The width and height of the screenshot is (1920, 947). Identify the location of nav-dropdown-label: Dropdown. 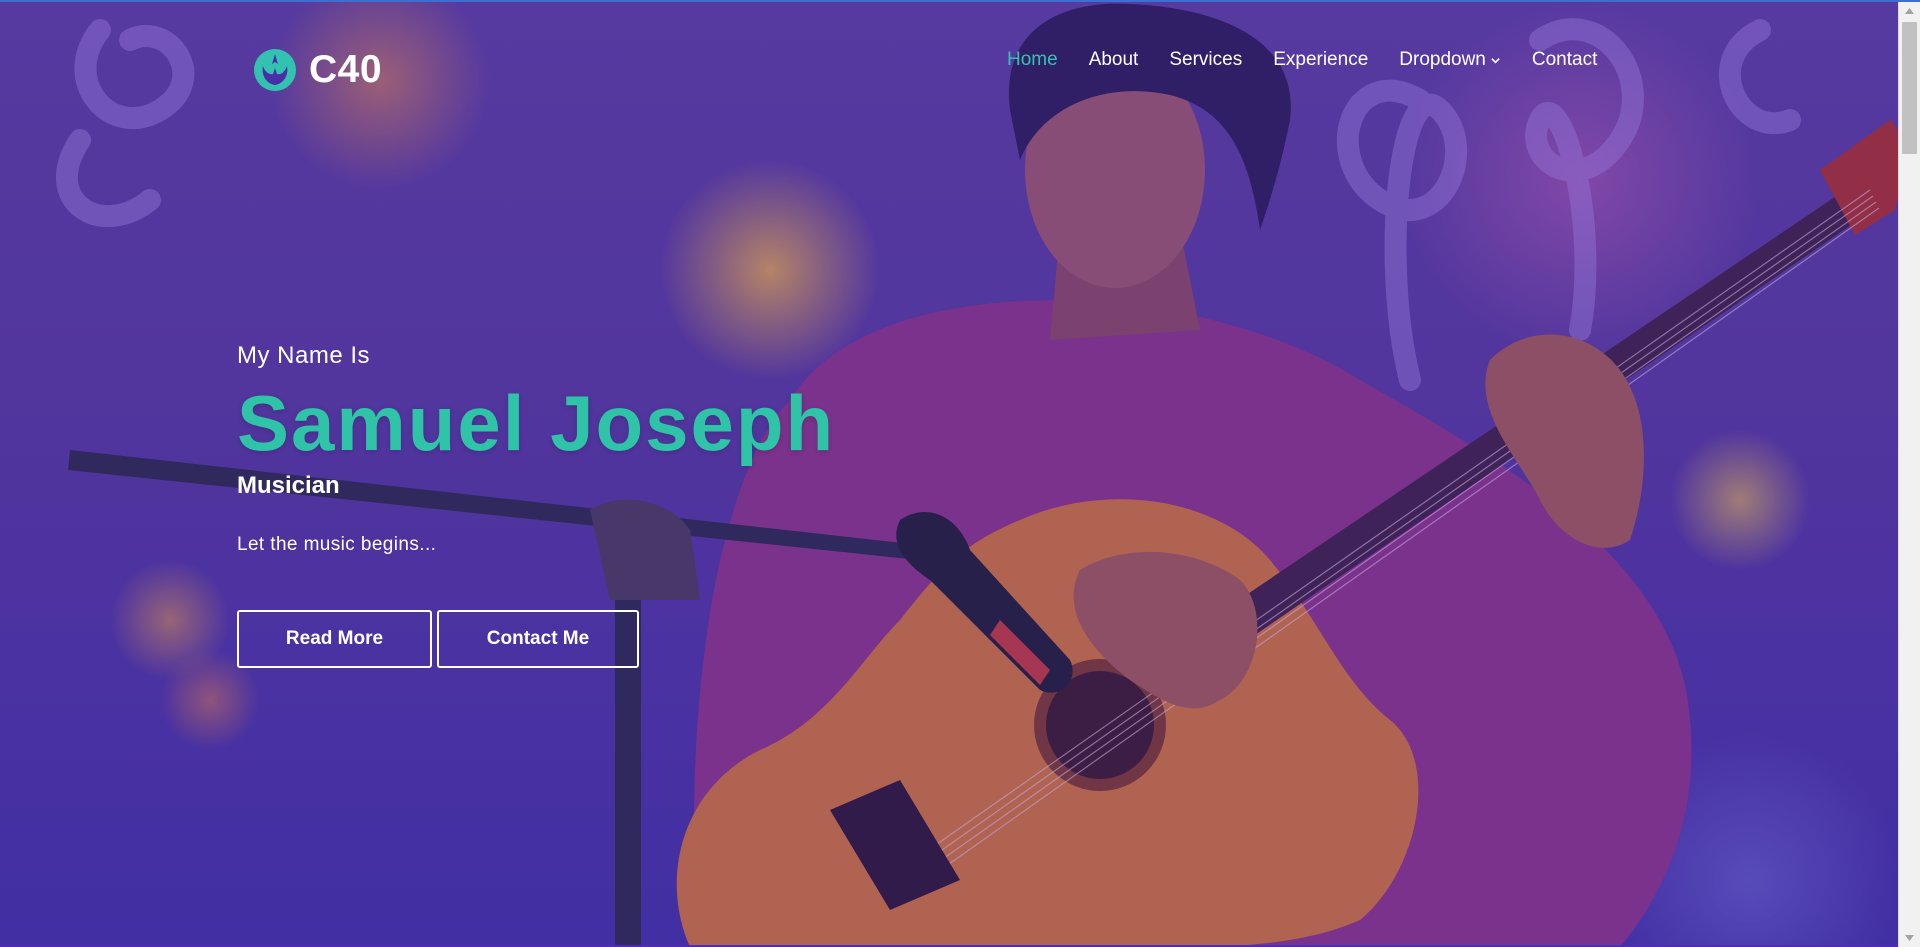
(1442, 59).